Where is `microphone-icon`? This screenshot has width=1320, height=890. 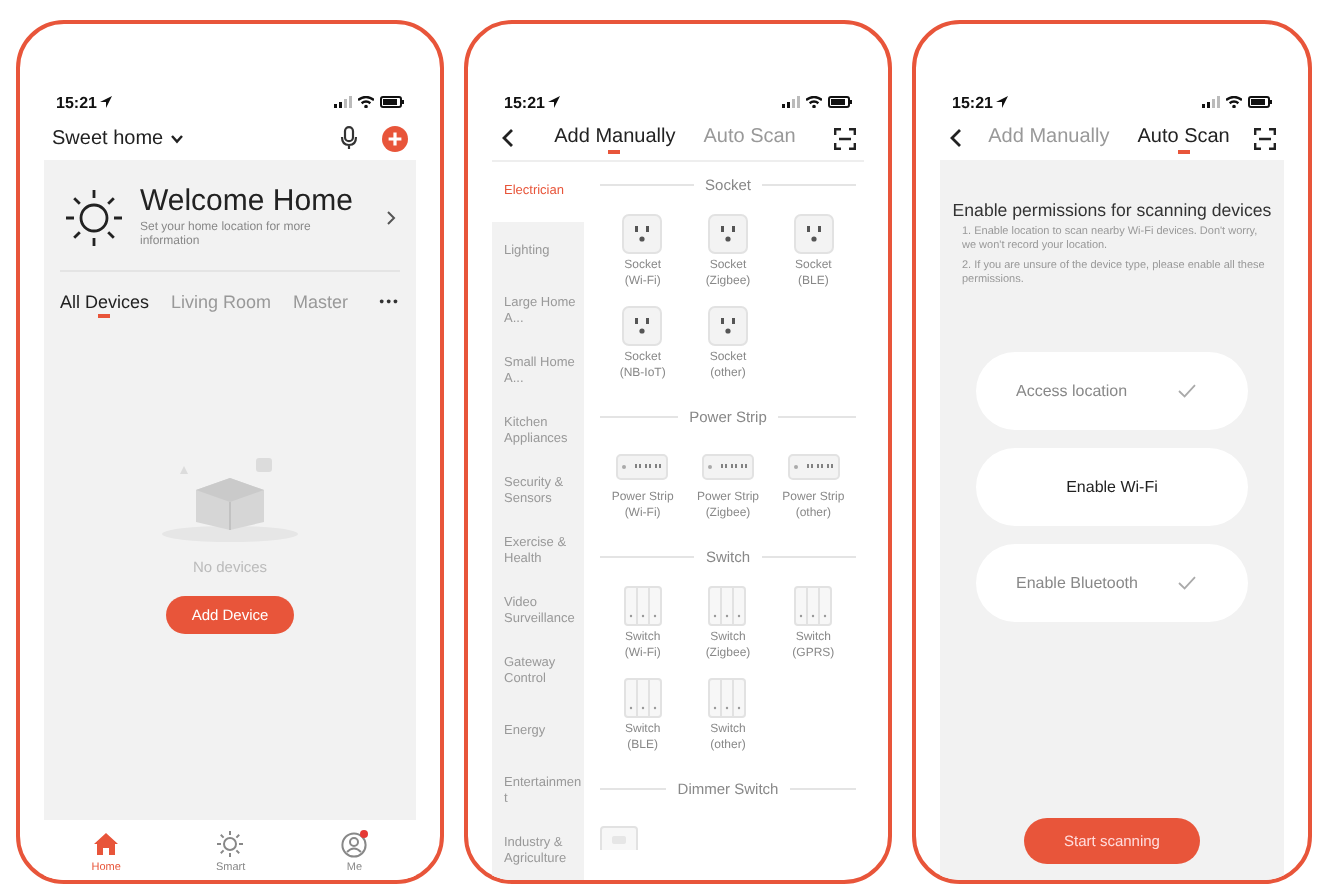
microphone-icon is located at coordinates (349, 138).